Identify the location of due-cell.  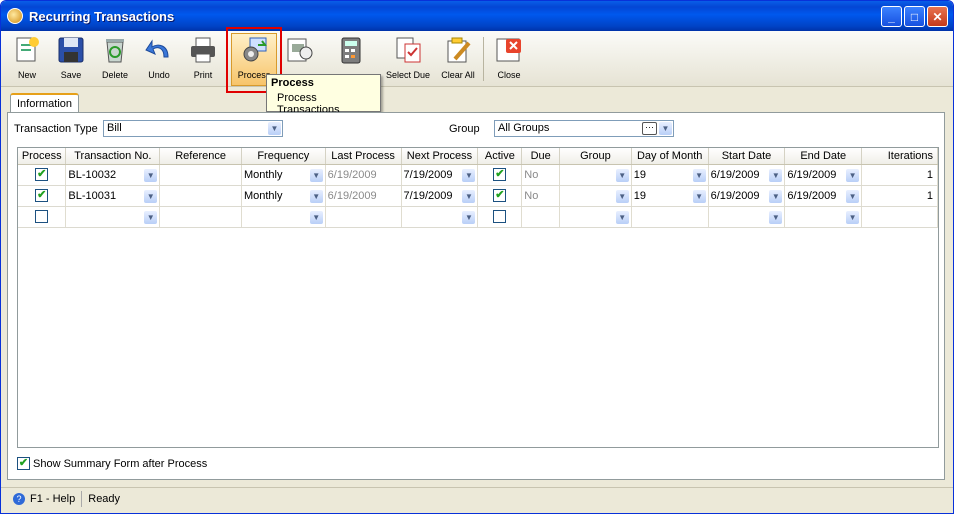
(541, 217).